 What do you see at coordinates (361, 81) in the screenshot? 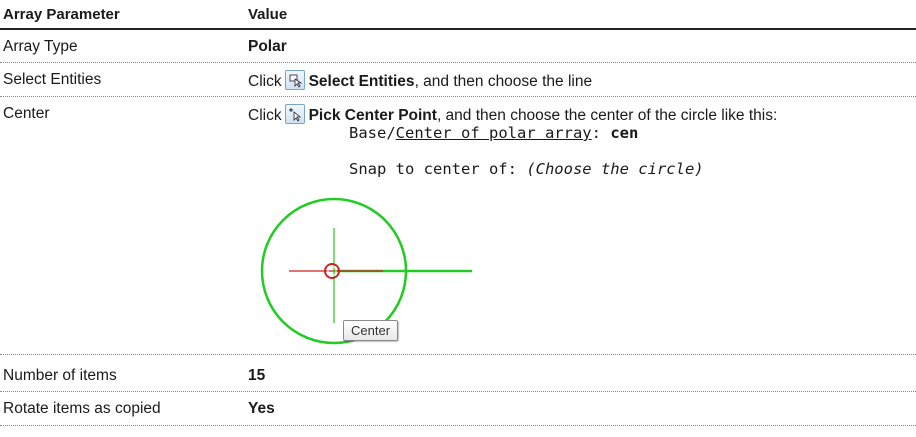
I see `select-entities-label: Select Entities` at bounding box center [361, 81].